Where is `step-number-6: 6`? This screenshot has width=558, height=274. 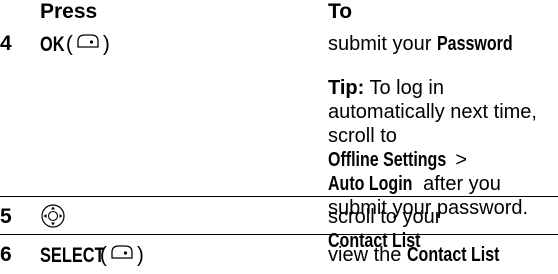
step-number-6: 6 is located at coordinates (6, 254).